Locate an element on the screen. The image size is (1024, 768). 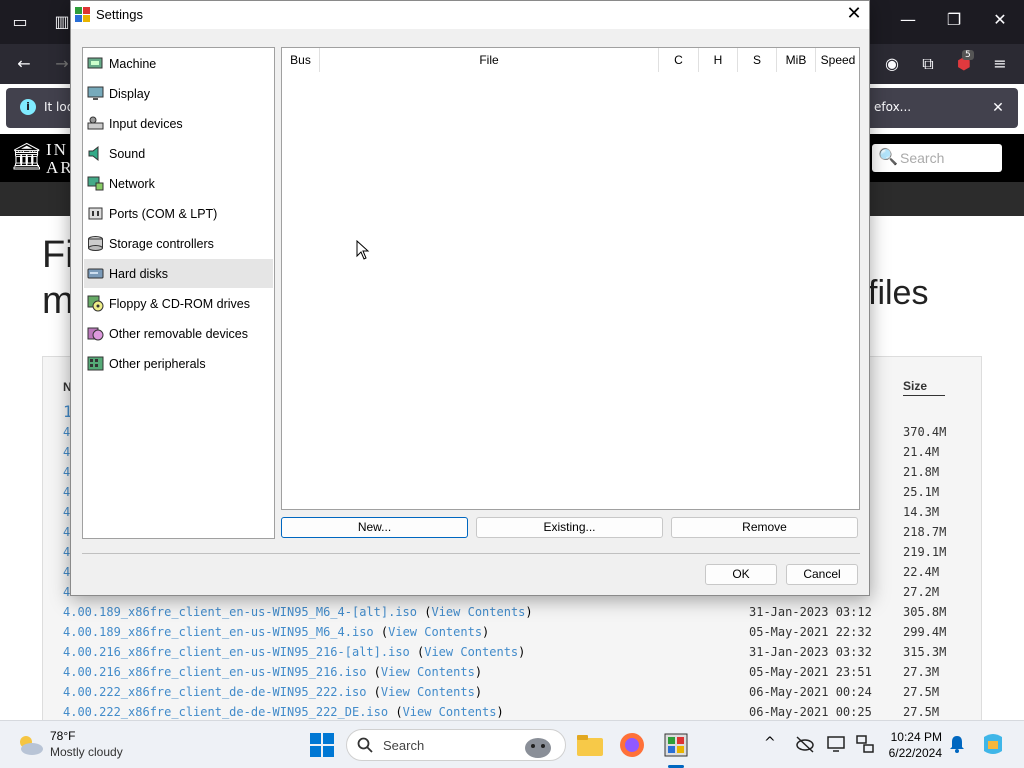
search-icon is located at coordinates (365, 745).